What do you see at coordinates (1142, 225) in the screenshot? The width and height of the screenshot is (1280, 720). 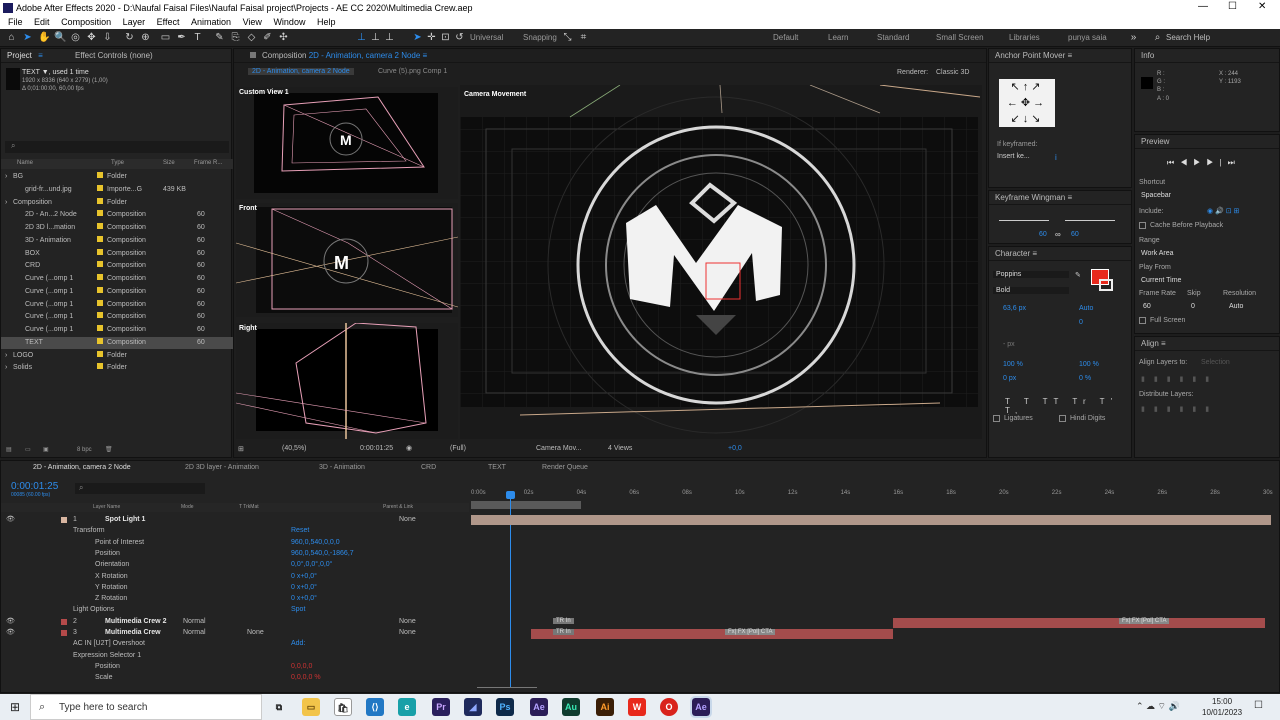 I see `cache-checkbox` at bounding box center [1142, 225].